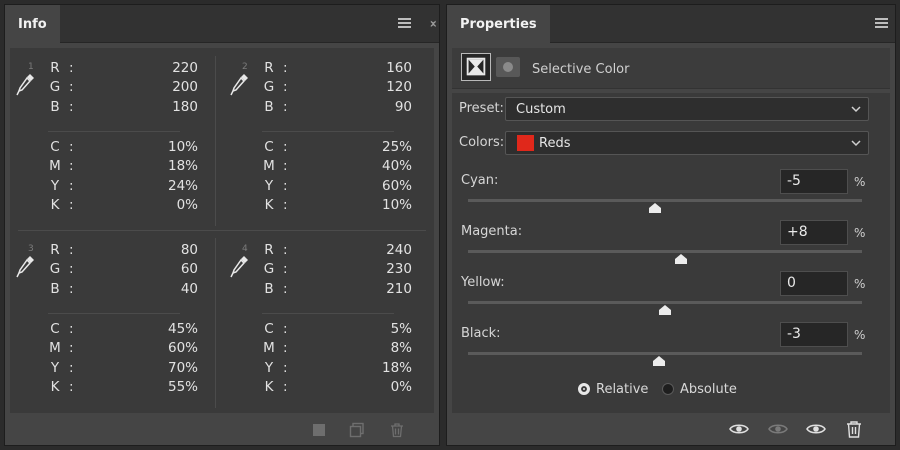 The height and width of the screenshot is (450, 900). Describe the element at coordinates (814, 334) in the screenshot. I see `slider-value-input: -3` at that location.